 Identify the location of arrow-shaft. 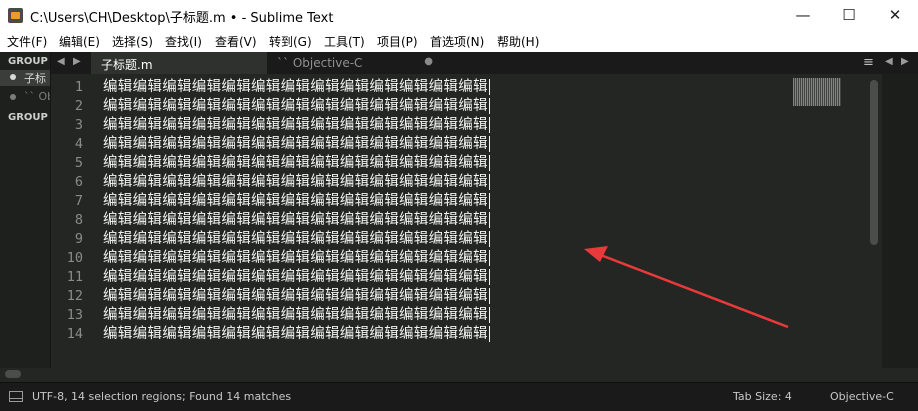
(693, 290).